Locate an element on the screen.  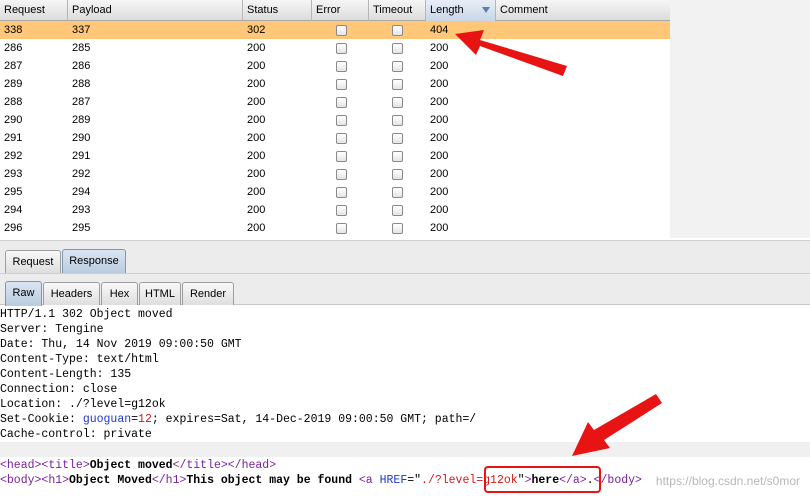
cell-payload: 289 is located at coordinates (81, 120).